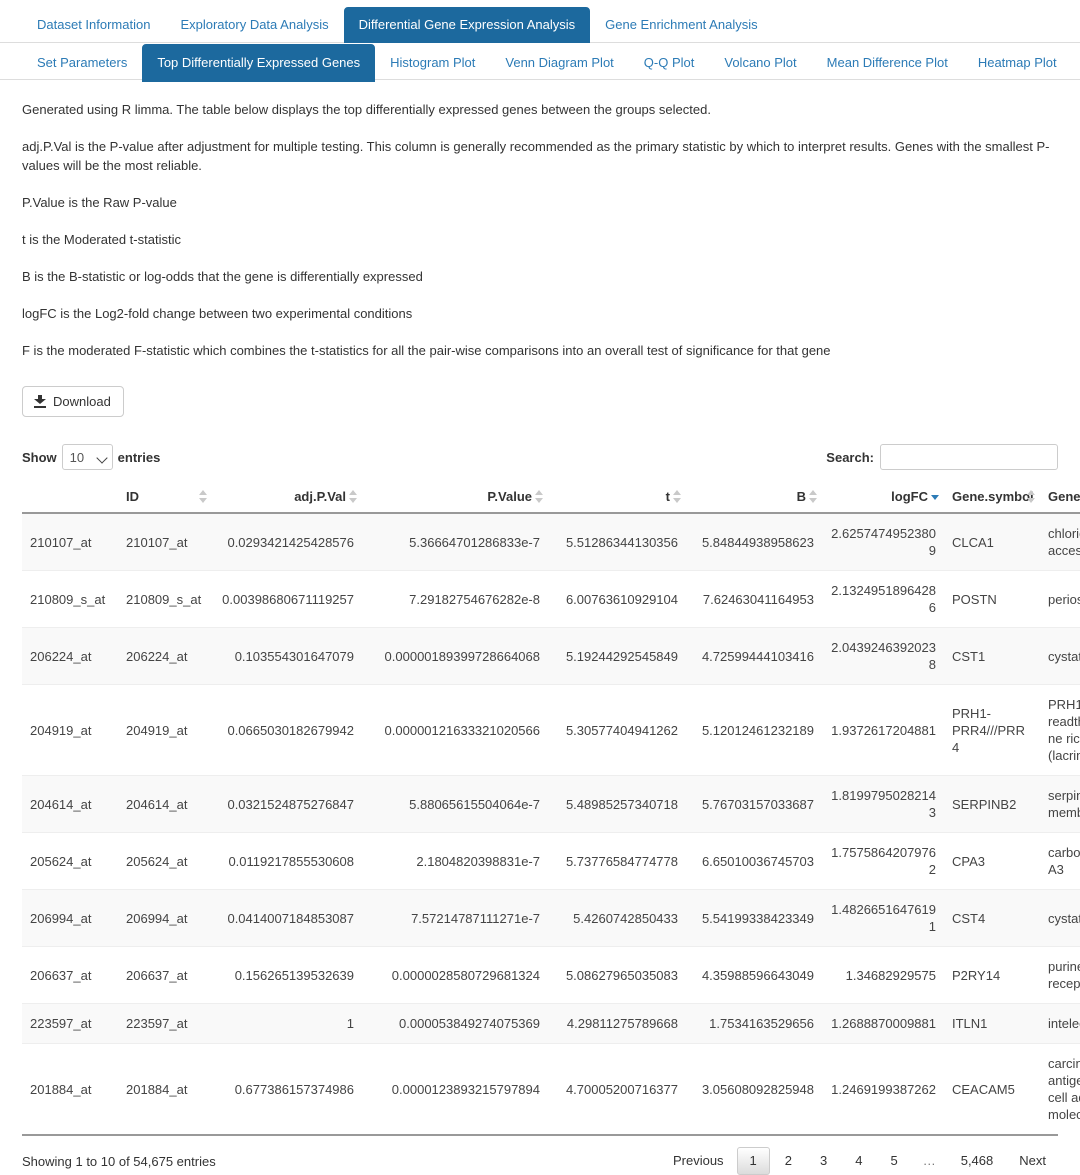  Describe the element at coordinates (969, 457) in the screenshot. I see `search-input` at that location.